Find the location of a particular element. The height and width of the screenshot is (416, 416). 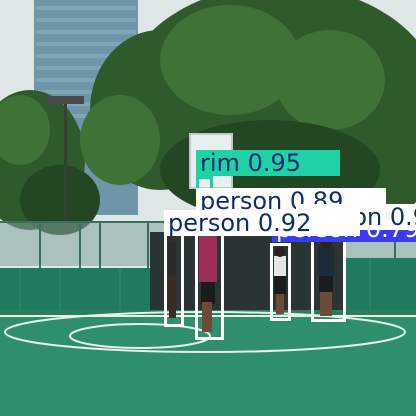

detection-class: rim is located at coordinates (220, 163).